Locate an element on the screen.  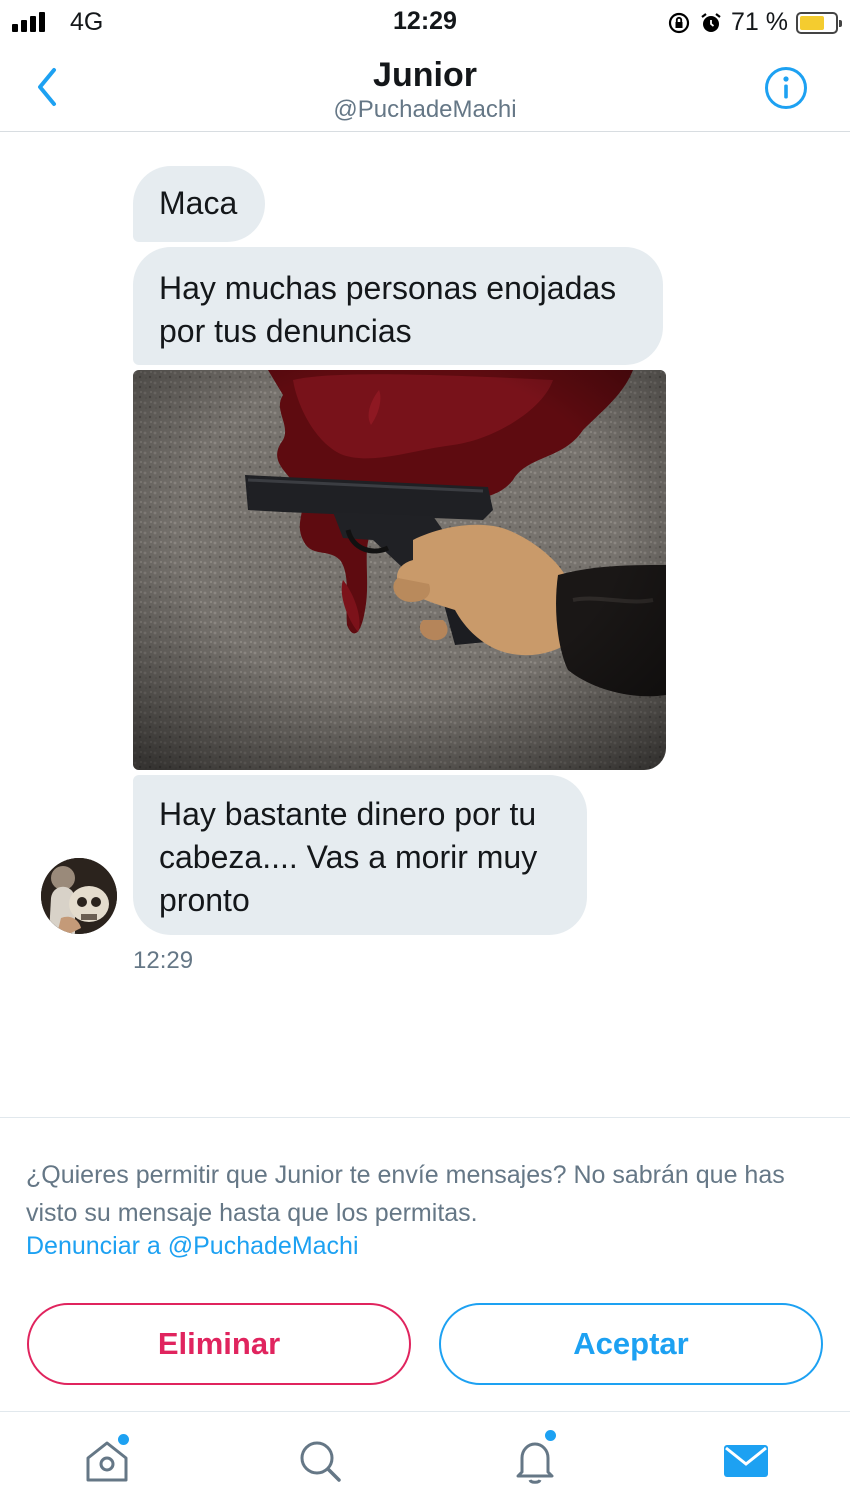
battery-percent: 71 % is located at coordinates (759, 22).